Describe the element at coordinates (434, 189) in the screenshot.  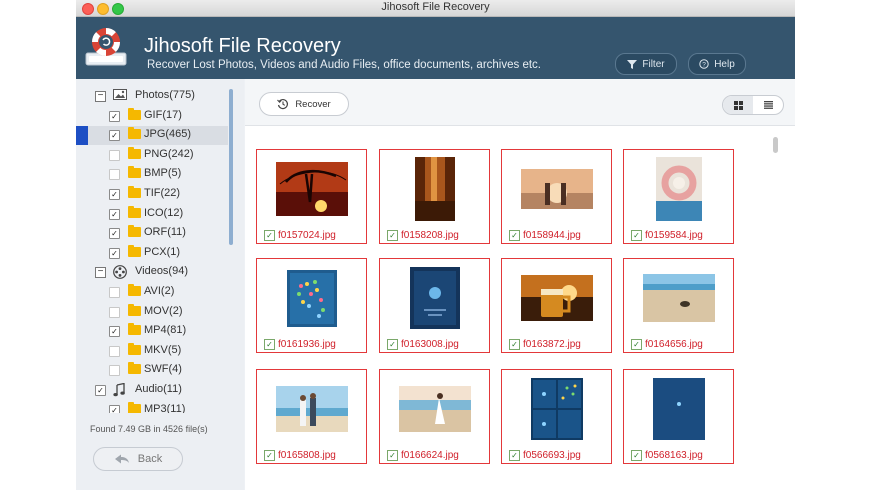
I see `thumbnail-autumn-forest` at that location.